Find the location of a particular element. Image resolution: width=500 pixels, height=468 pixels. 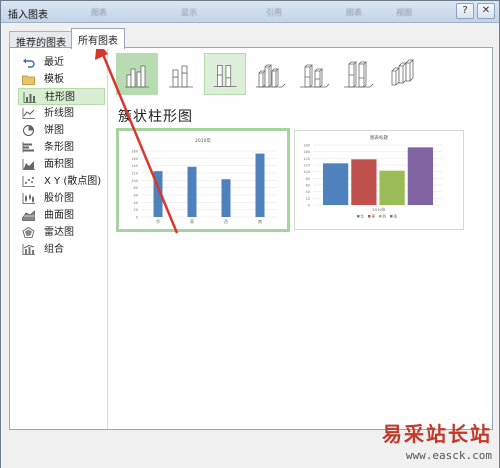

chart-subtype-gallery is located at coordinates (271, 75).